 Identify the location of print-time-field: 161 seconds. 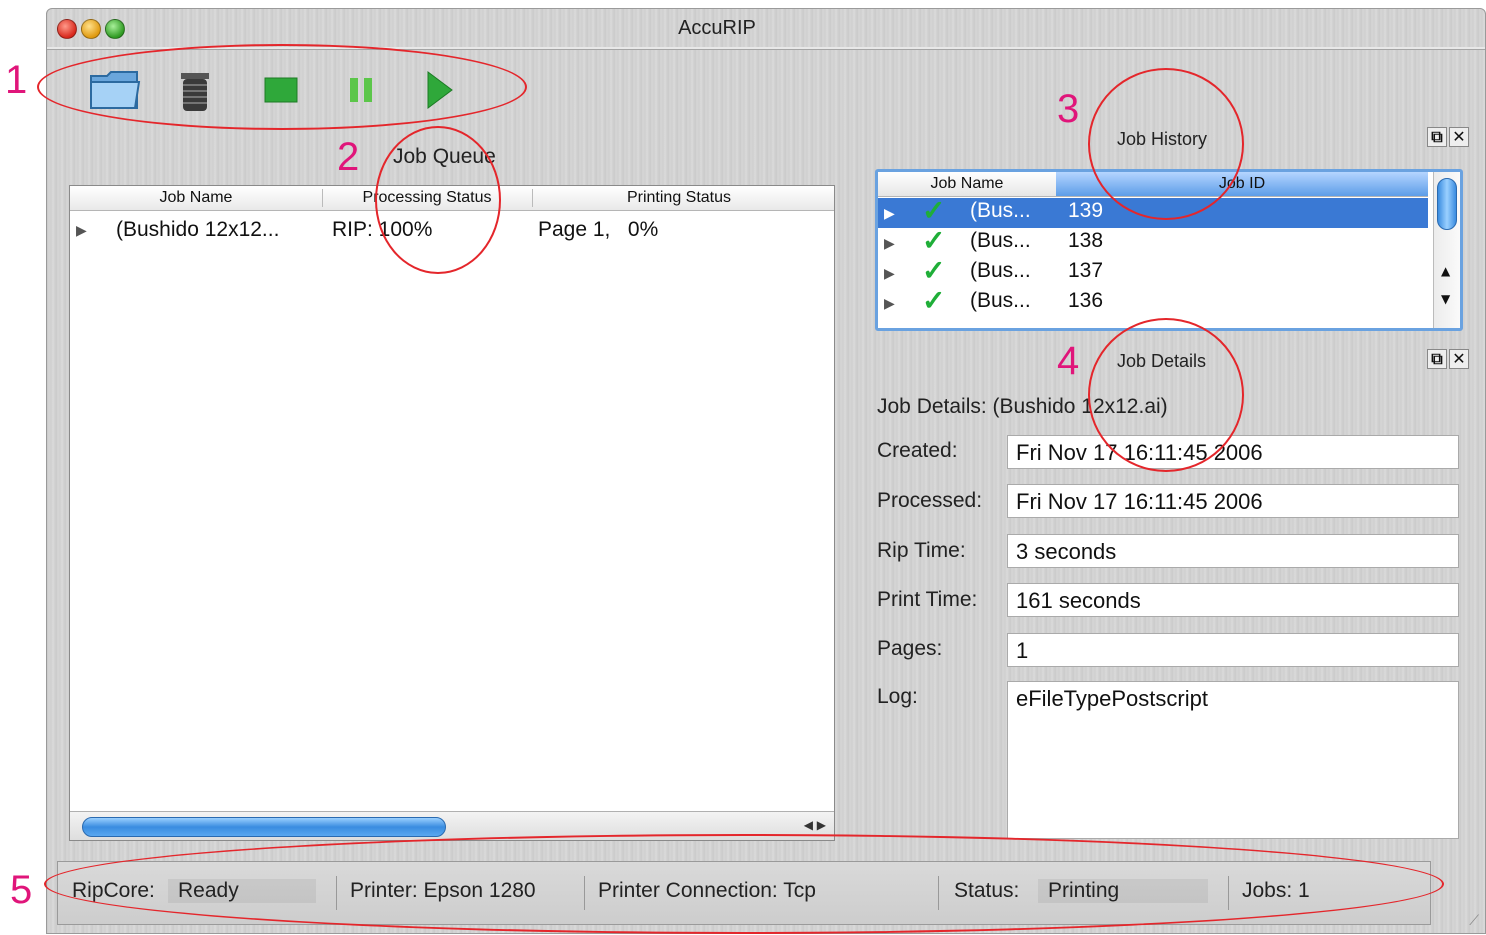
(1233, 600).